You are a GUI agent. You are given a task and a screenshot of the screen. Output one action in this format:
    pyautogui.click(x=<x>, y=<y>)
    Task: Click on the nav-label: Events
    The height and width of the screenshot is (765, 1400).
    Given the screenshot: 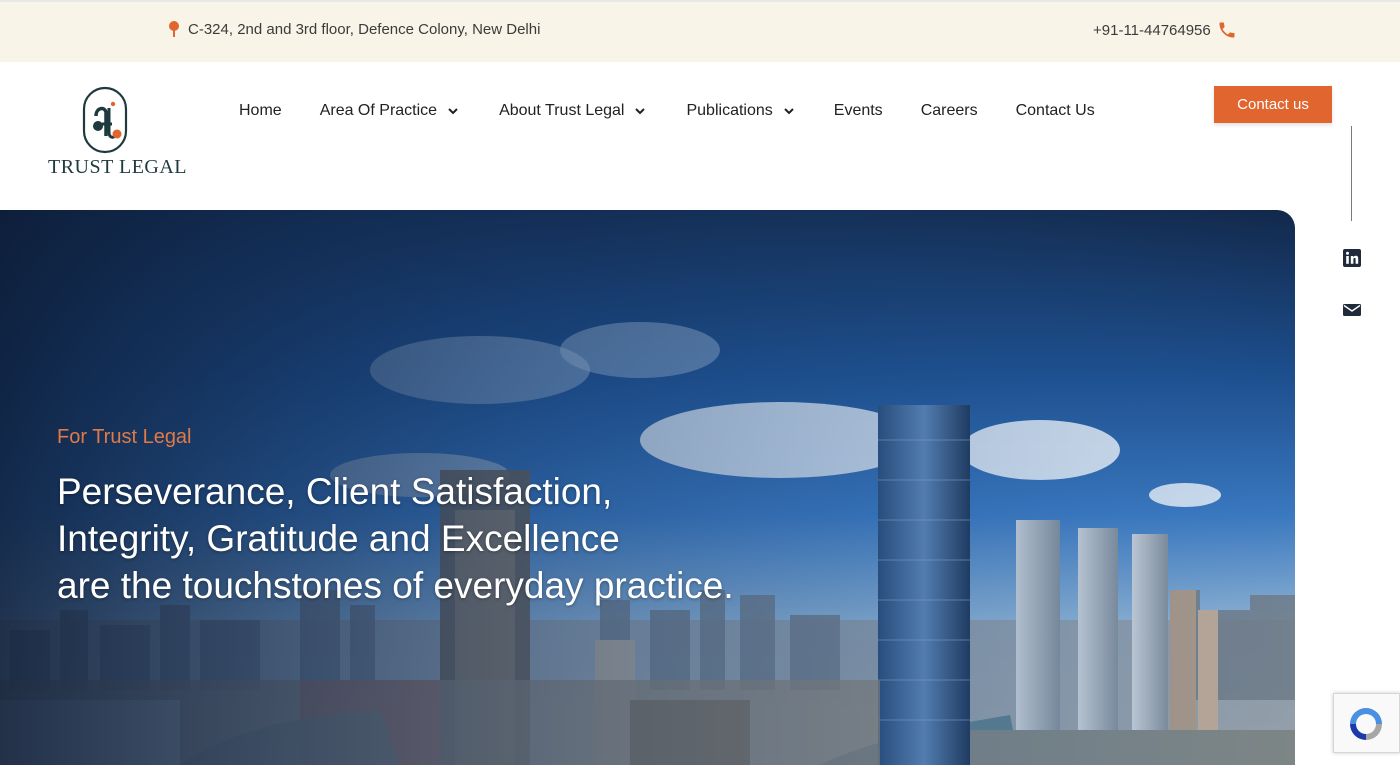 What is the action you would take?
    pyautogui.click(x=858, y=111)
    